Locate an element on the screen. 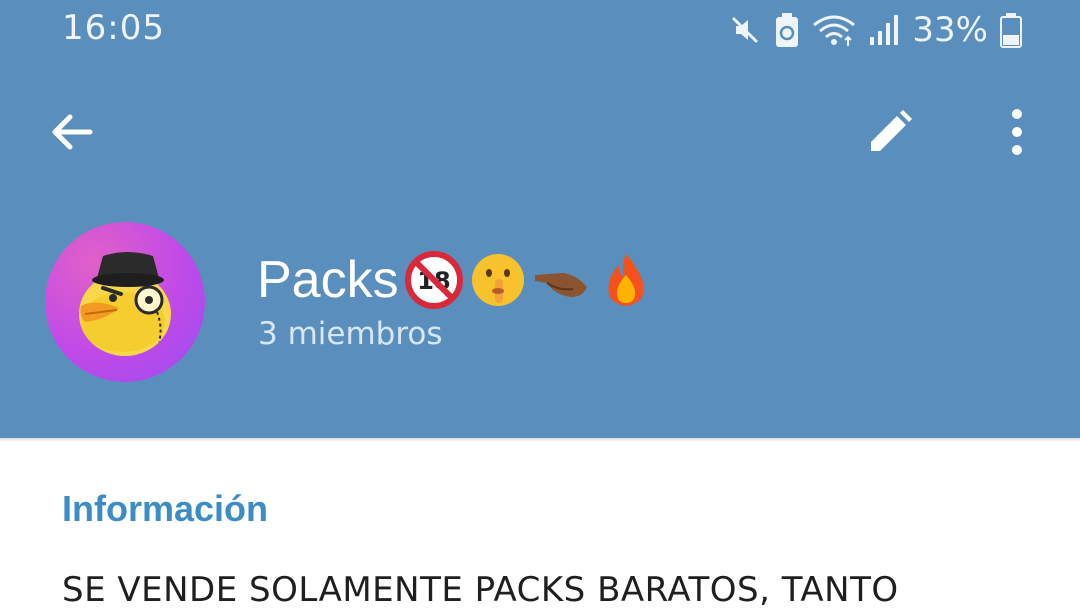 Image resolution: width=1080 pixels, height=610 pixels. battery-icon is located at coordinates (1011, 30).